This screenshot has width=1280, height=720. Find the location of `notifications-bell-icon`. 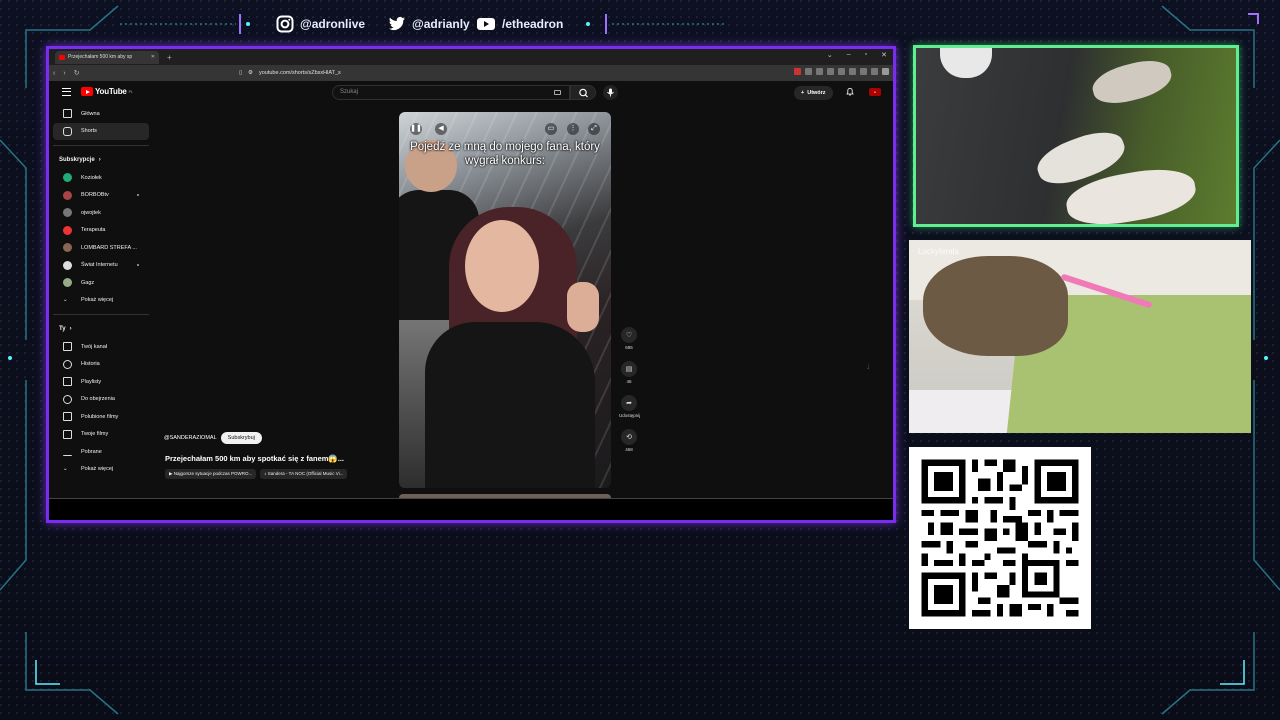

notifications-bell-icon is located at coordinates (850, 91).